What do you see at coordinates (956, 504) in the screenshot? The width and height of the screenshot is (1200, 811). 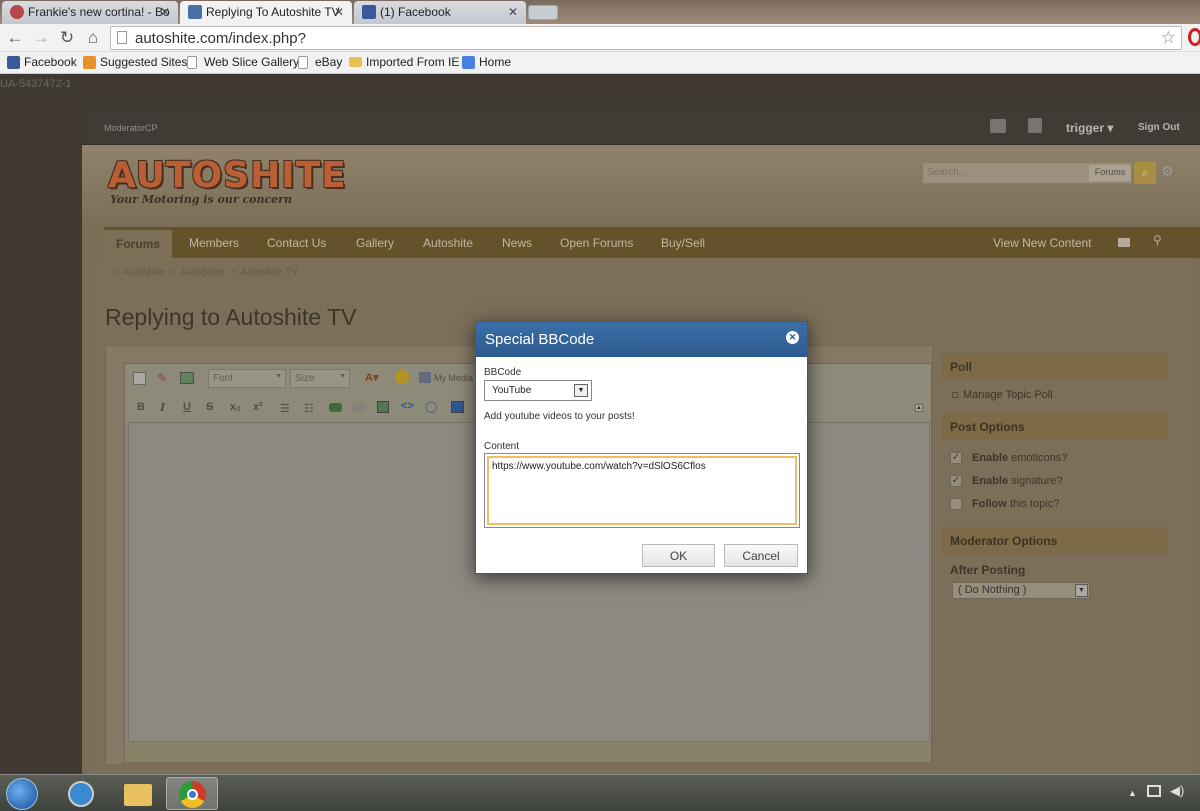 I see `checkbox-unchecked-icon` at bounding box center [956, 504].